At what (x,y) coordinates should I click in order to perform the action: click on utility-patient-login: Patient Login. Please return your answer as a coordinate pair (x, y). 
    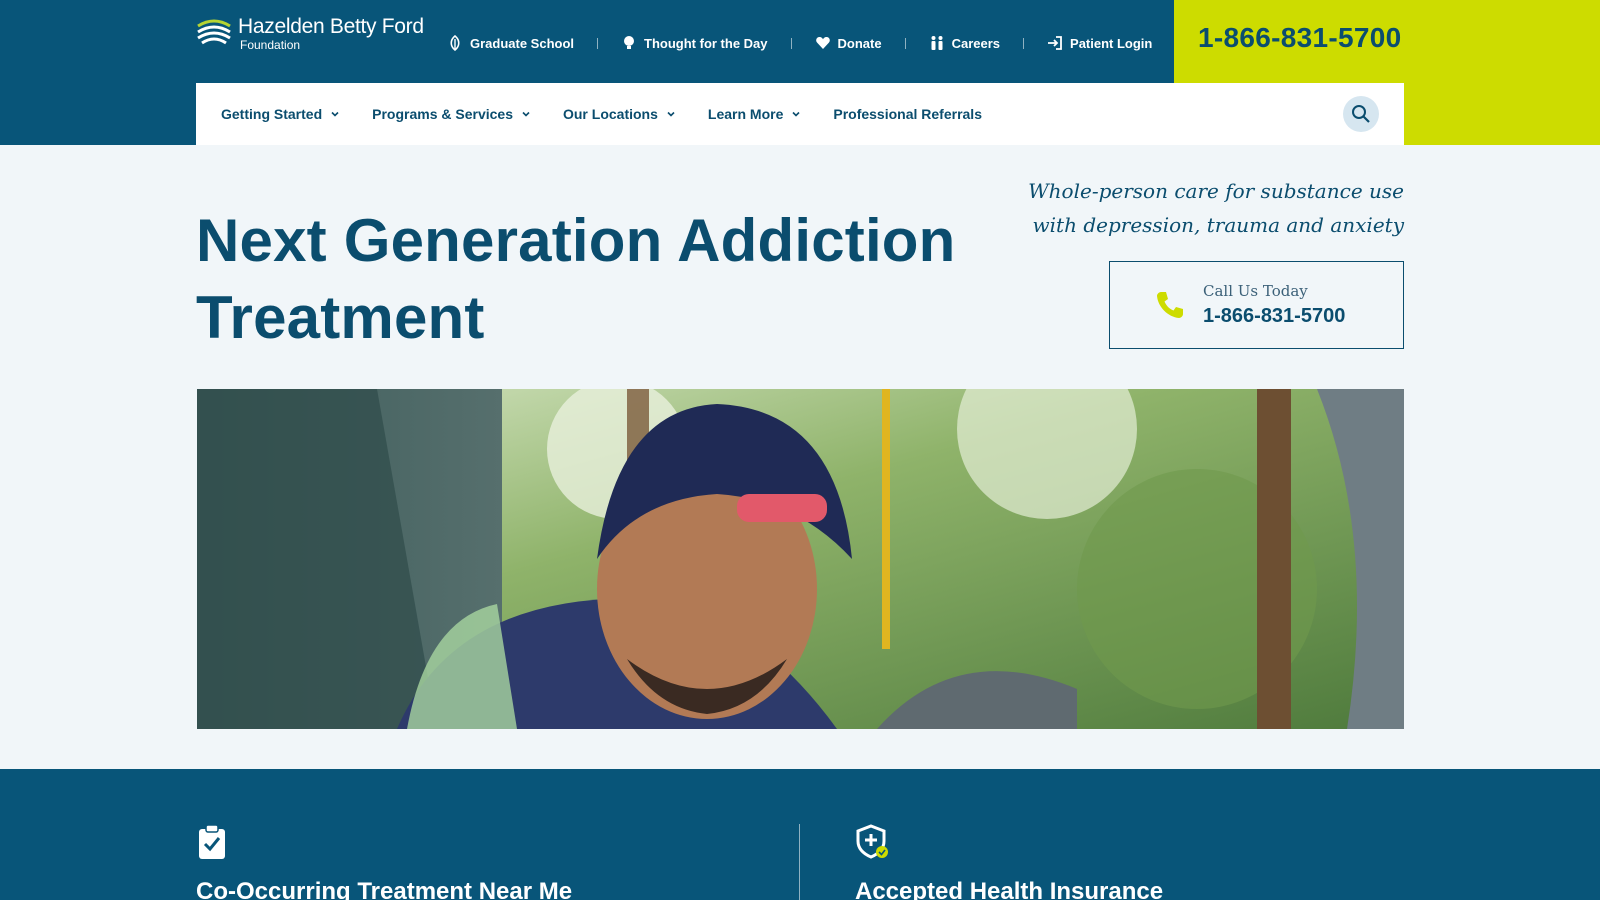
    Looking at the image, I should click on (1099, 43).